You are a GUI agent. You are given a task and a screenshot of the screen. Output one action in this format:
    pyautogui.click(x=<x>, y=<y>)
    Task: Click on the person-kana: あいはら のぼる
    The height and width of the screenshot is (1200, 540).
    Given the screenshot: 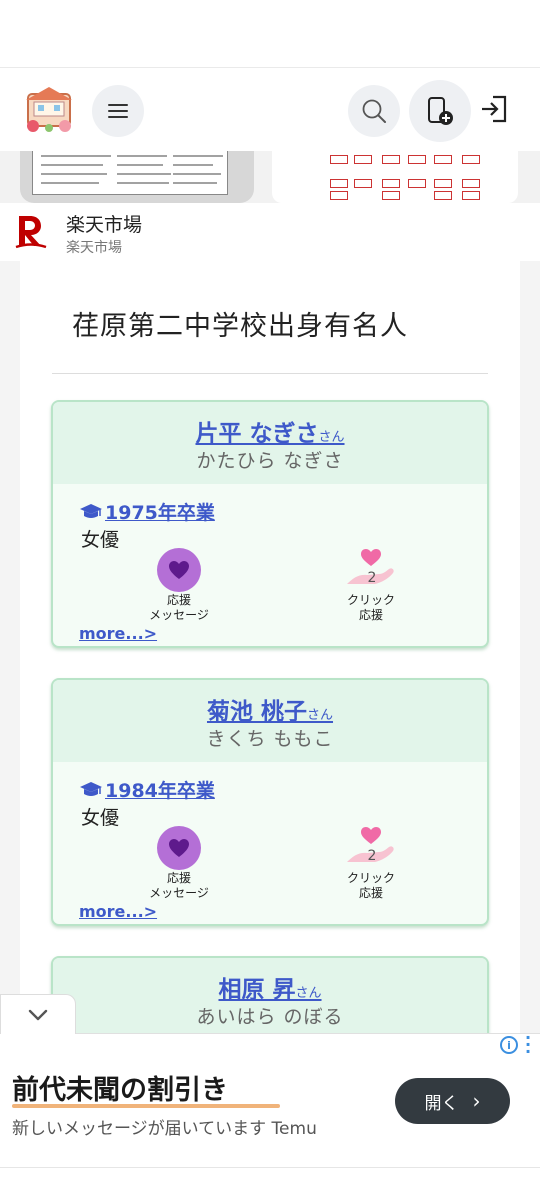 What is the action you would take?
    pyautogui.click(x=270, y=1017)
    